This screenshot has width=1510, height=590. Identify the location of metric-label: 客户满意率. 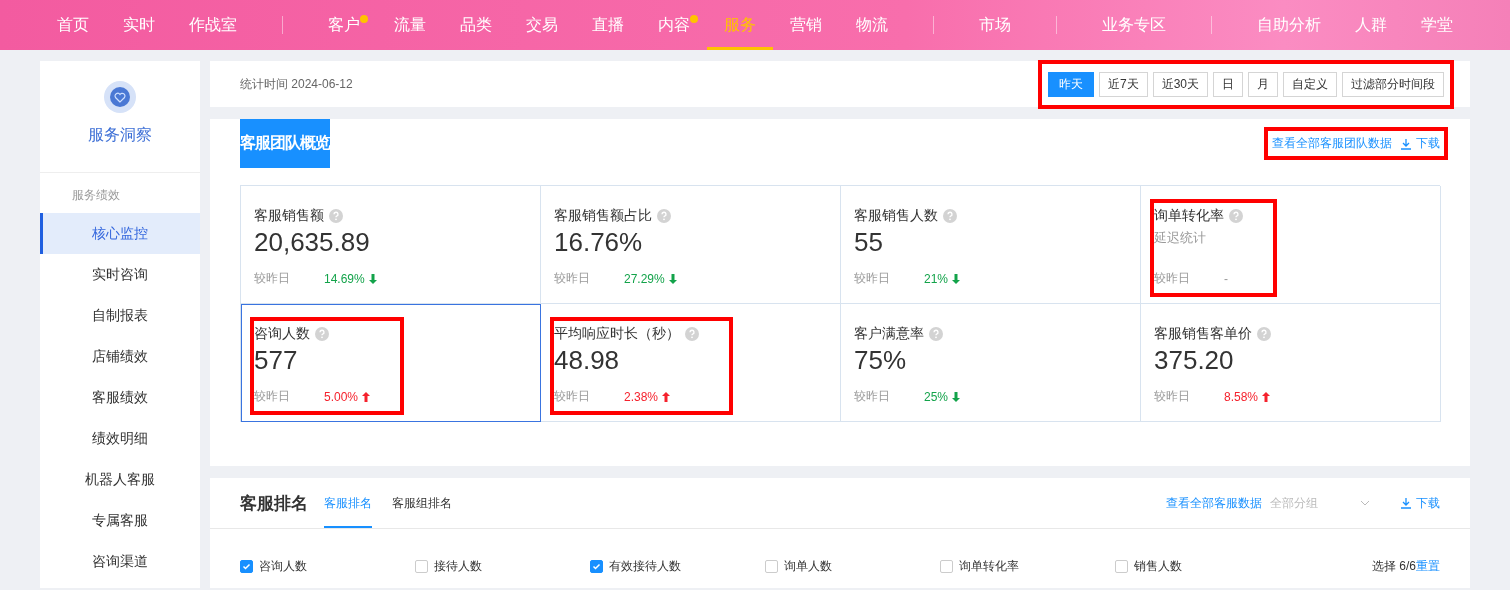
(889, 334).